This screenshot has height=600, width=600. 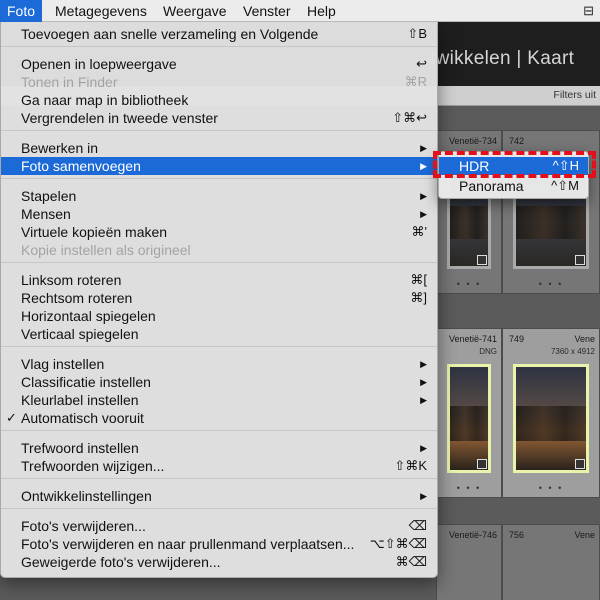 What do you see at coordinates (502, 59) in the screenshot?
I see `module-picker: twikkelen | Kaart` at bounding box center [502, 59].